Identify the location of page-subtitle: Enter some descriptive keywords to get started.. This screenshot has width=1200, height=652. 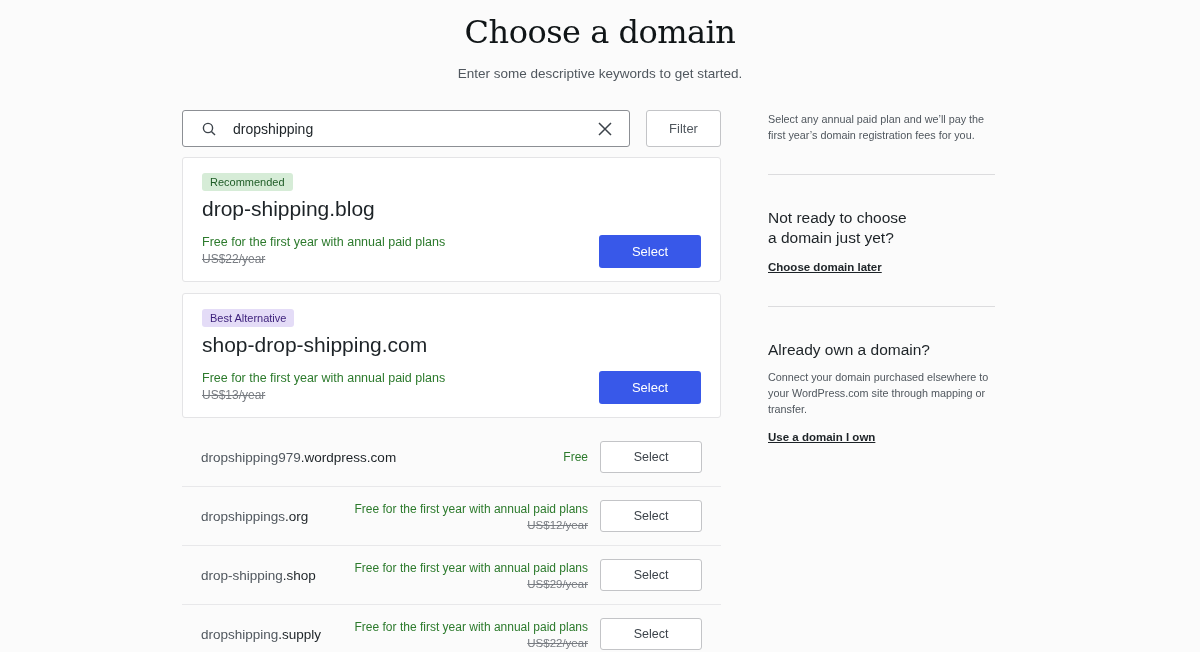
(600, 73).